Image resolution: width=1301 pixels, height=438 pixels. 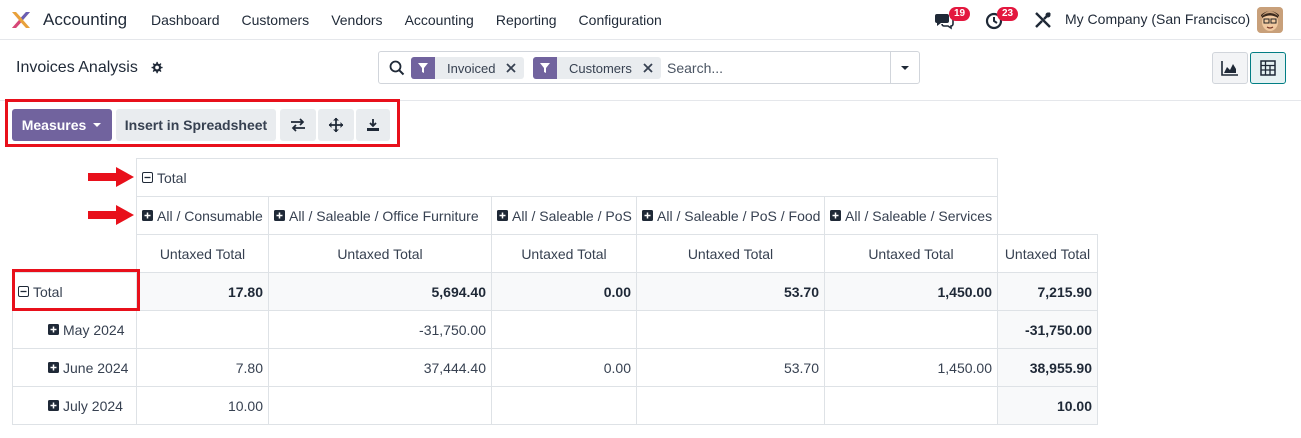 What do you see at coordinates (380, 329) in the screenshot?
I see `pivot-cell: -31,750.00` at bounding box center [380, 329].